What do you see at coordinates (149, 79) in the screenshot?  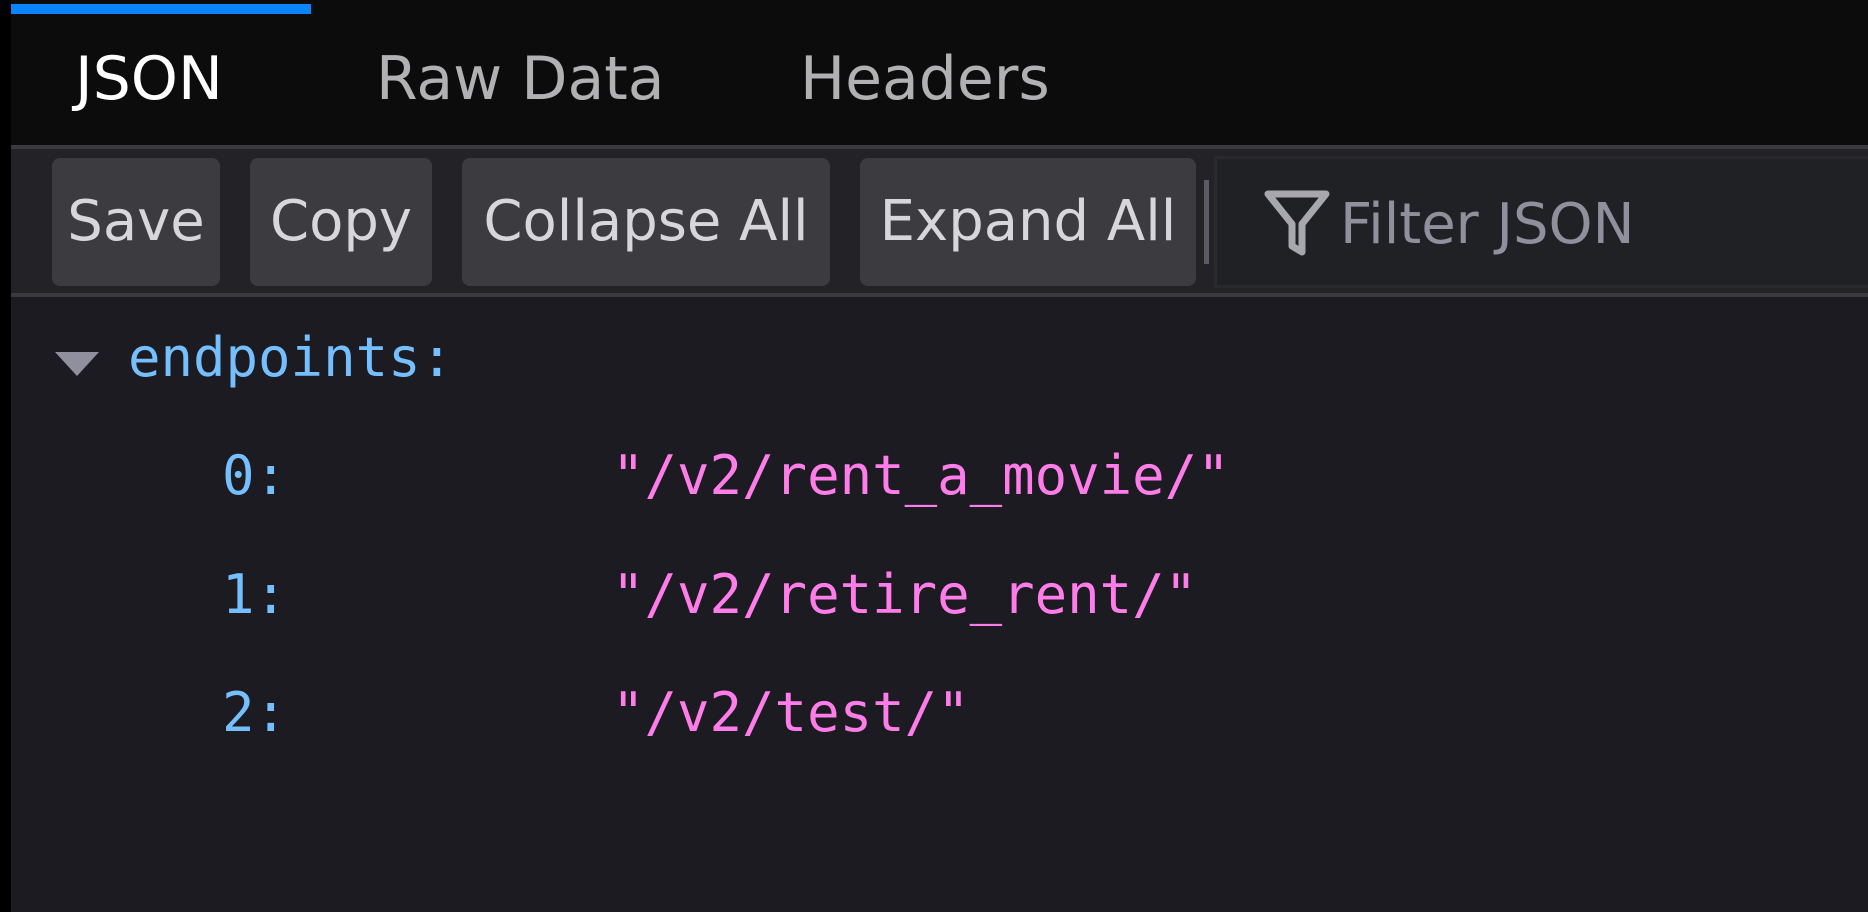 I see `tab-json: JSON` at bounding box center [149, 79].